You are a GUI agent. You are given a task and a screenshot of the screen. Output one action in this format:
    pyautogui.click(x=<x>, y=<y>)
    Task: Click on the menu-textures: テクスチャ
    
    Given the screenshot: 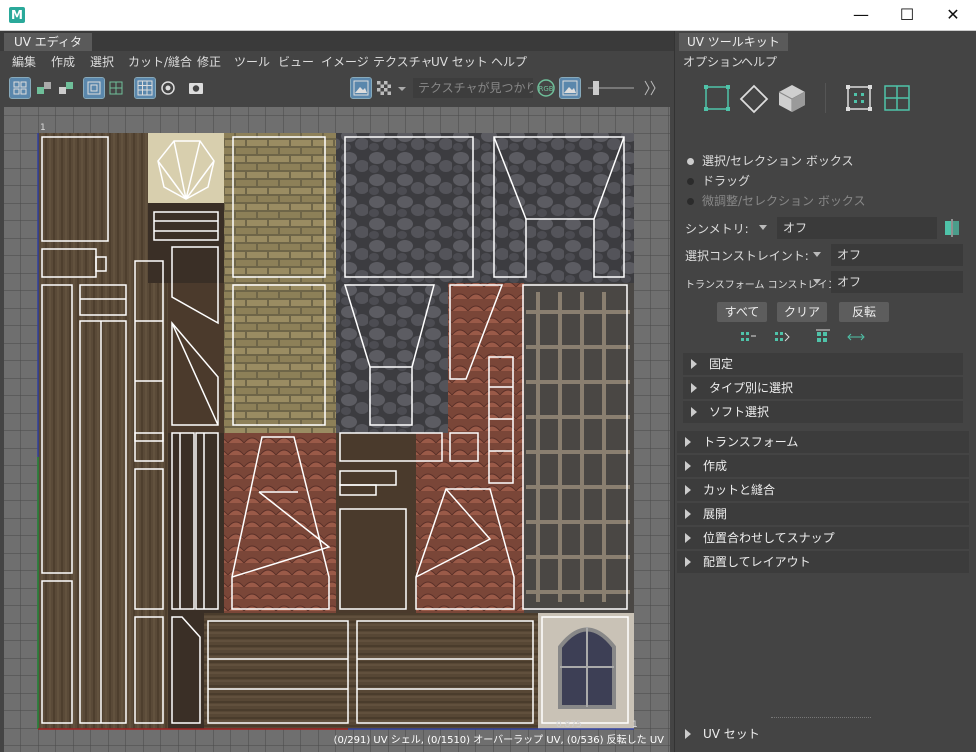 What is the action you would take?
    pyautogui.click(x=403, y=61)
    